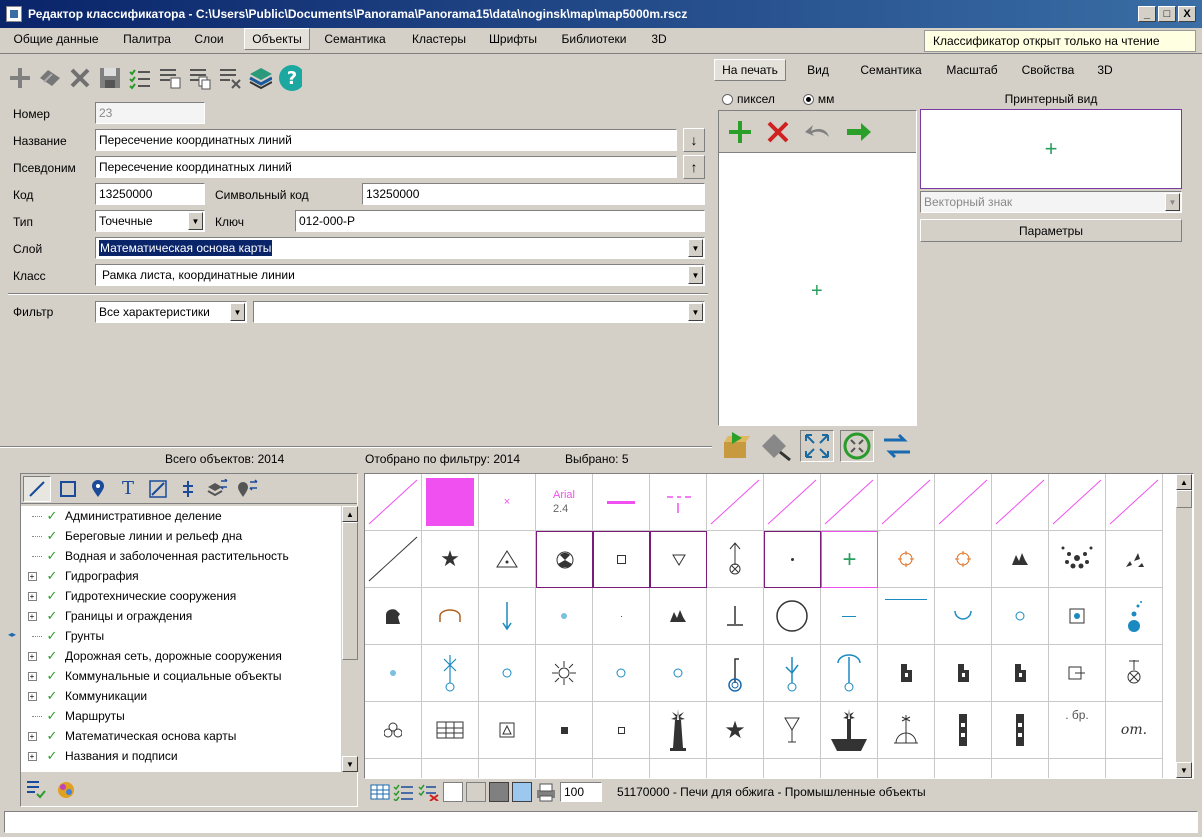 The image size is (1202, 837). I want to click on alias-field: Пересечение координатных линий, so click(386, 167).